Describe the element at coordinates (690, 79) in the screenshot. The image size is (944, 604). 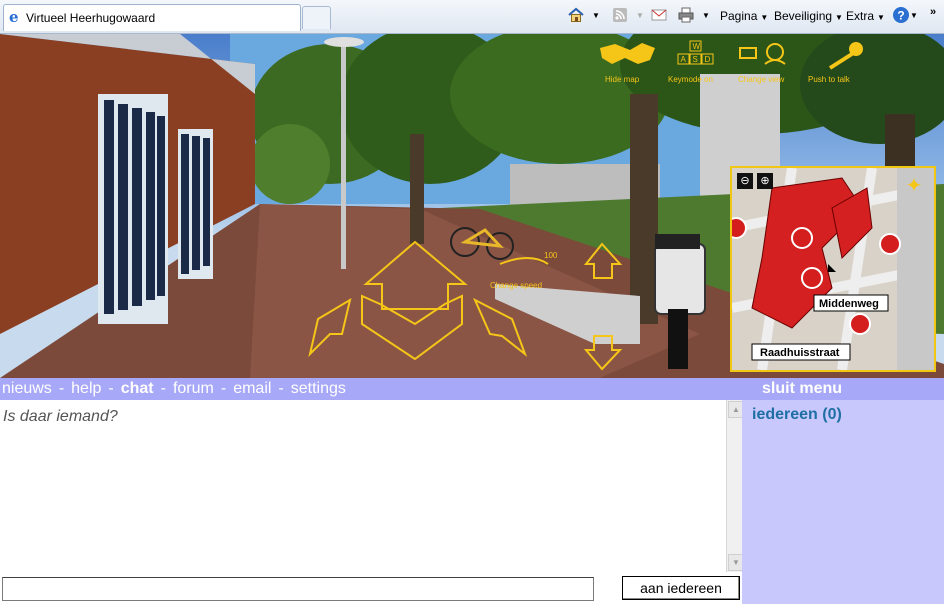
I see `keymode-label: Keymode on` at that location.